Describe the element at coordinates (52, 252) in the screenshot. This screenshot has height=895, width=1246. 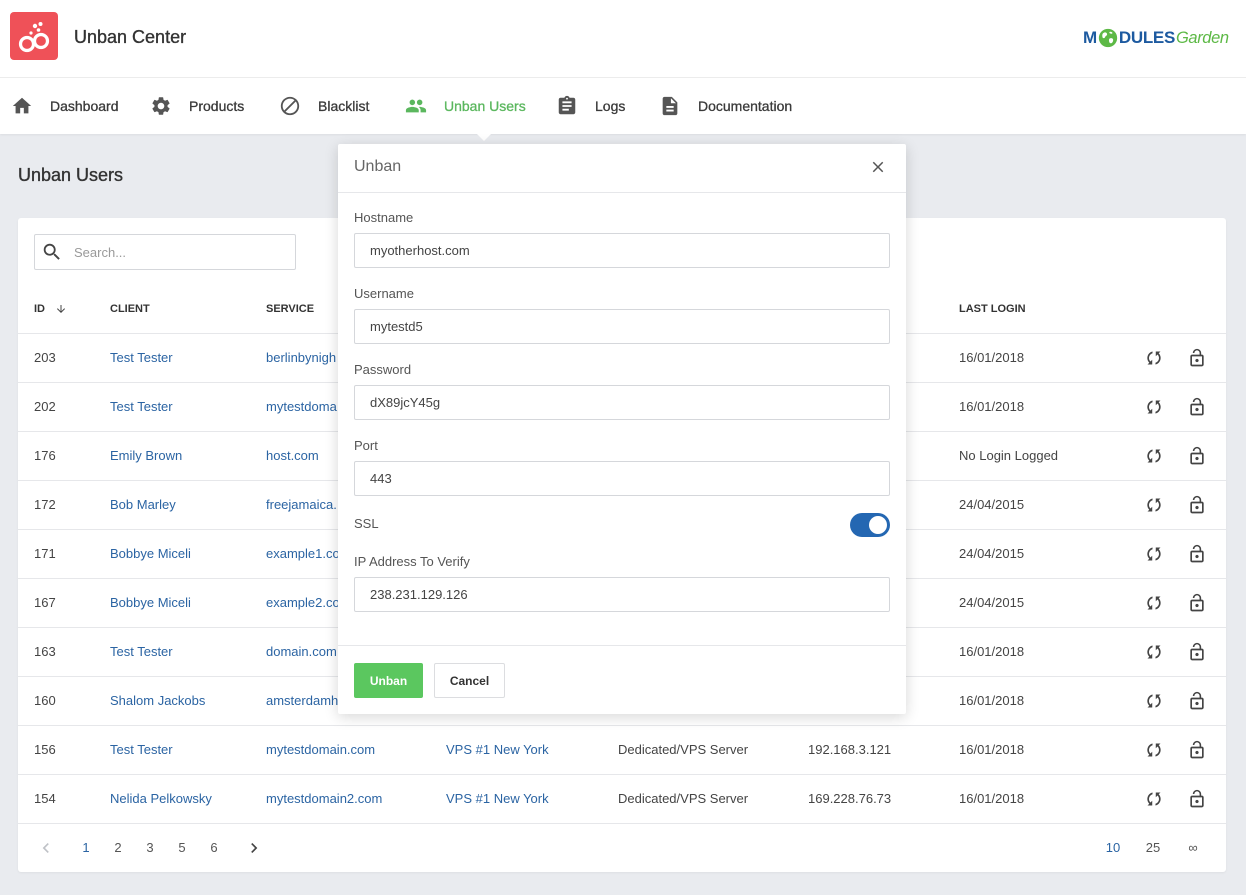
I see `search-icon` at that location.